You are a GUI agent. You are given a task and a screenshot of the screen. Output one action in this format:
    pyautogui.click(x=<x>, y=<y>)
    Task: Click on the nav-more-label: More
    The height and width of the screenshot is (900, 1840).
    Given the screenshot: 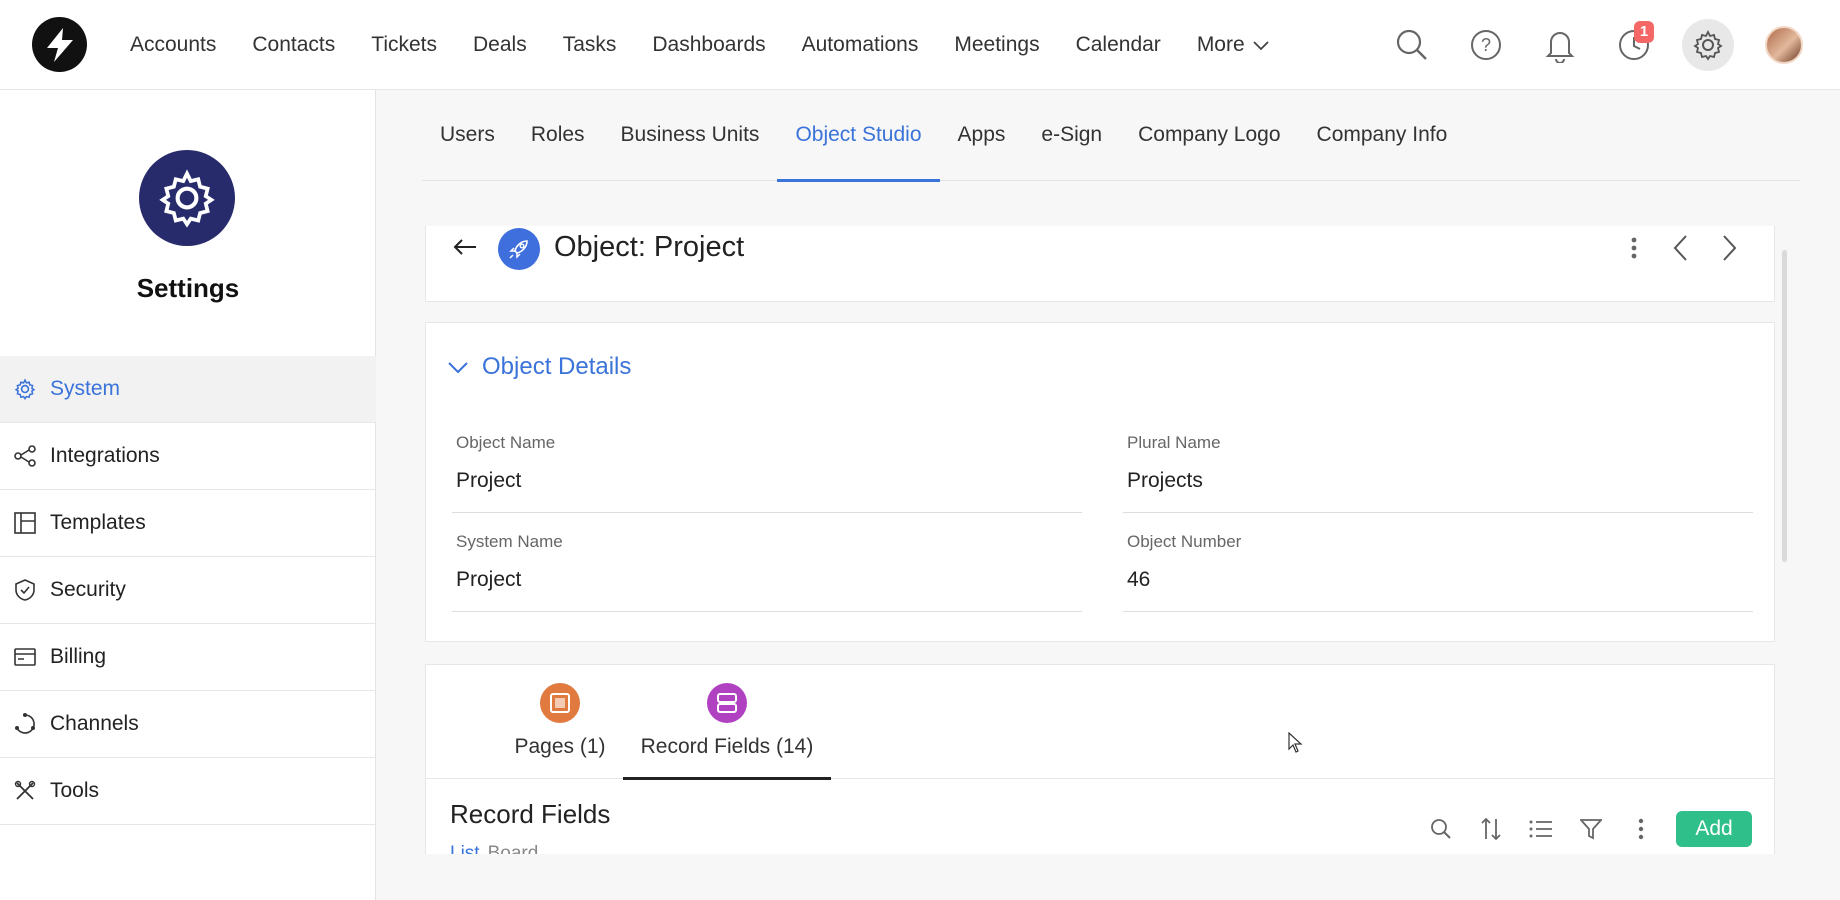 What is the action you would take?
    pyautogui.click(x=1220, y=44)
    